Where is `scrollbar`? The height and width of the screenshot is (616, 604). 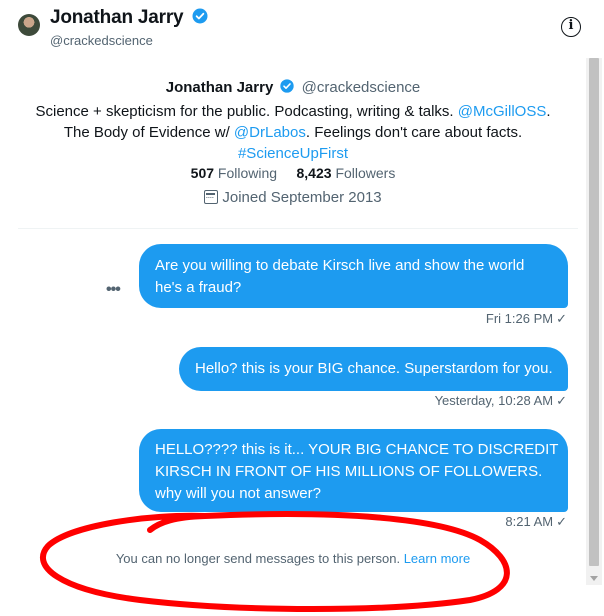
scrollbar is located at coordinates (594, 321).